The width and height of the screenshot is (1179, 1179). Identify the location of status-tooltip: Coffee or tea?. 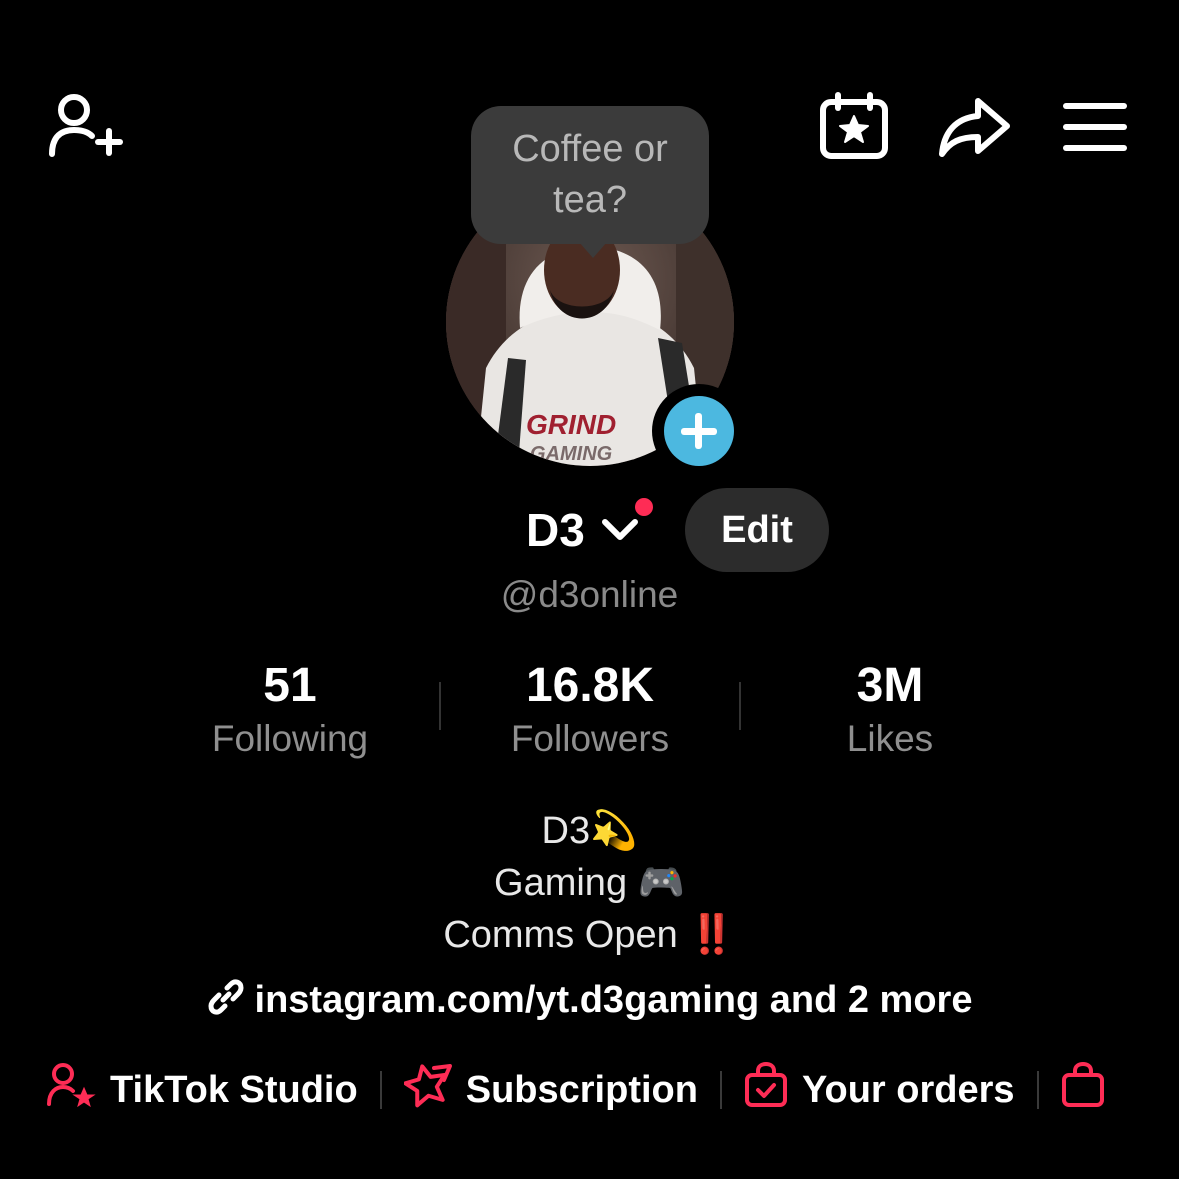
(590, 182).